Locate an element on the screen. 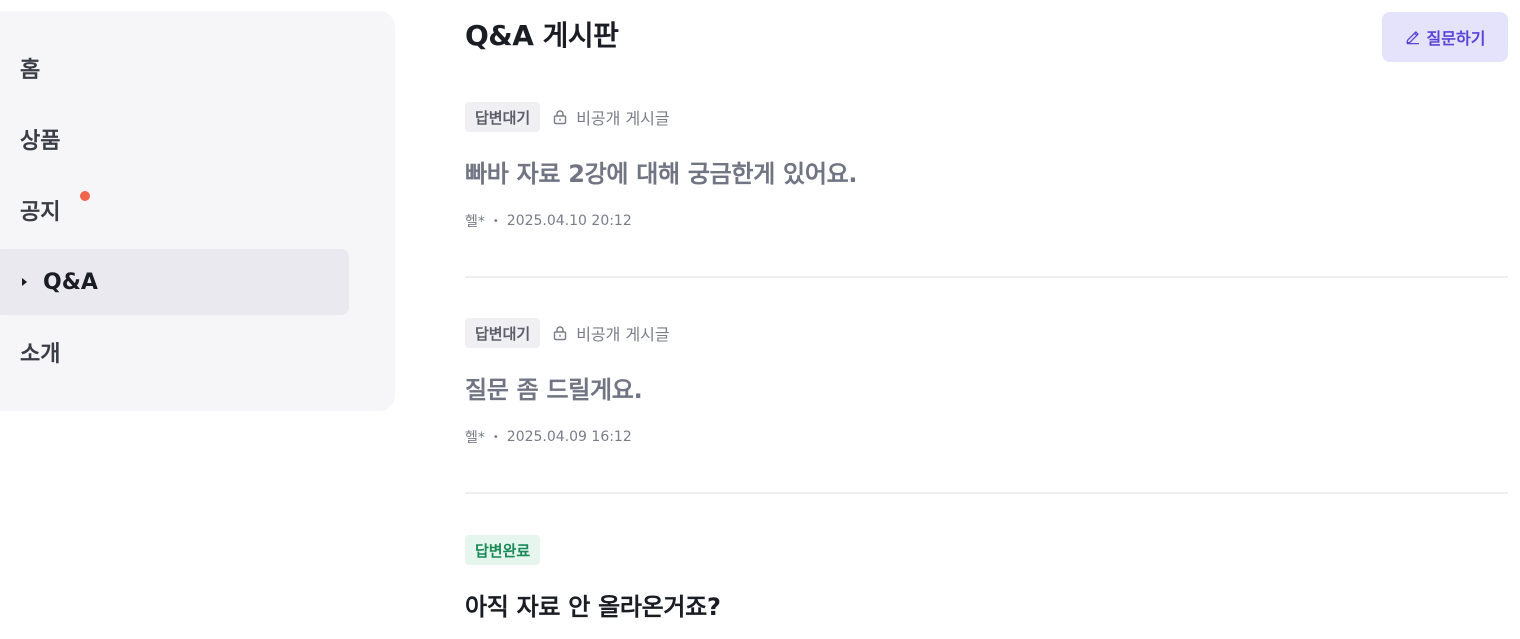 The height and width of the screenshot is (639, 1520). status-badge: 답변완료 is located at coordinates (503, 550).